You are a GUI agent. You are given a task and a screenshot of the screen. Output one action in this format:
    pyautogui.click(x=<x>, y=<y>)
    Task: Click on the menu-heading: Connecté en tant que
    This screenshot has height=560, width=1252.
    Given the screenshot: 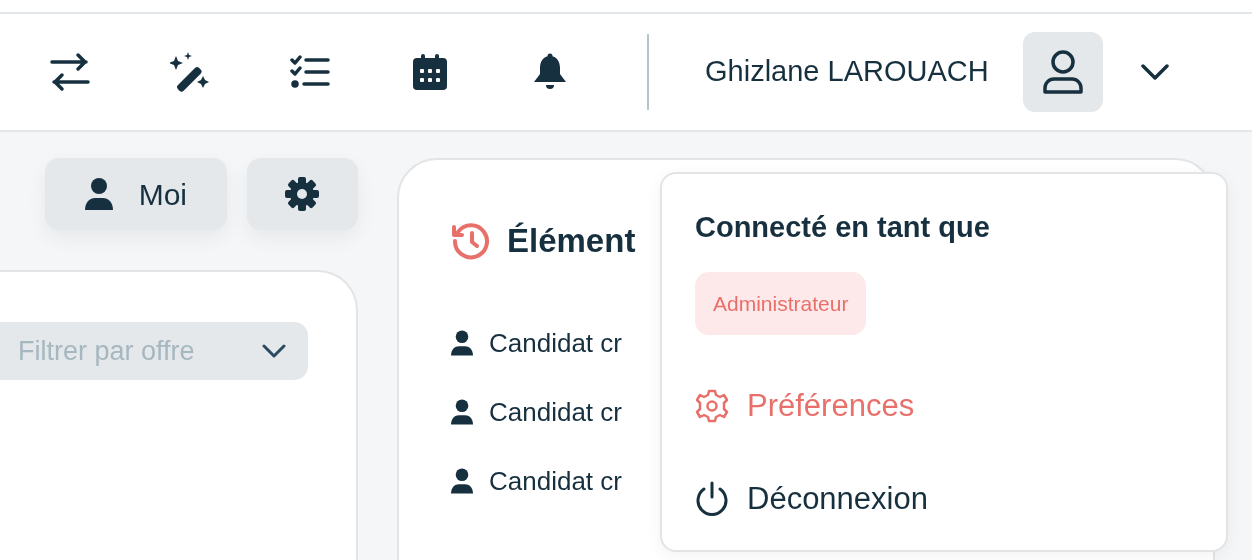 What is the action you would take?
    pyautogui.click(x=843, y=227)
    